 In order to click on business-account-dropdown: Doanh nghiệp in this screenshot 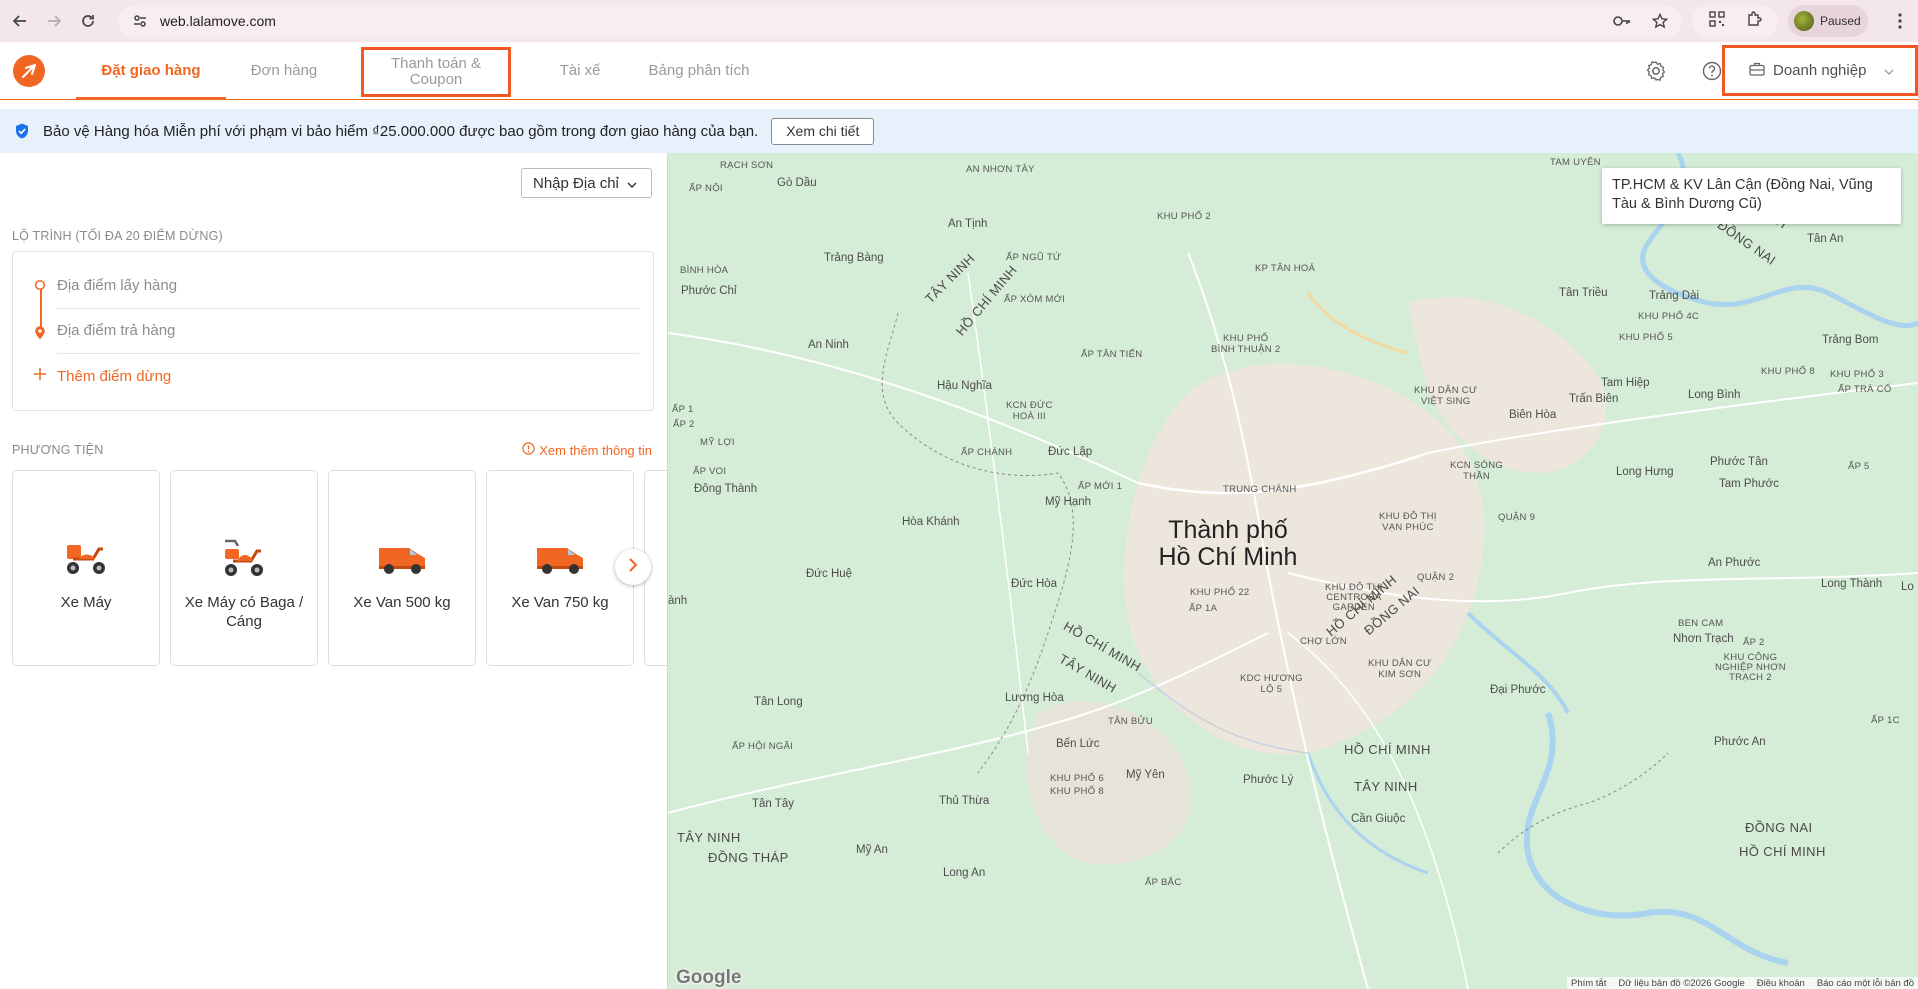, I will do `click(1820, 70)`.